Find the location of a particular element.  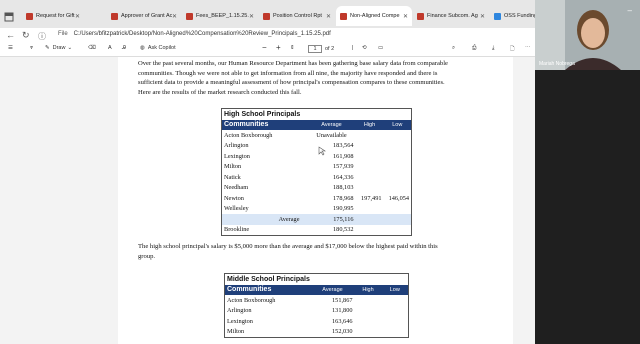

low-value is located at coordinates (398, 135).